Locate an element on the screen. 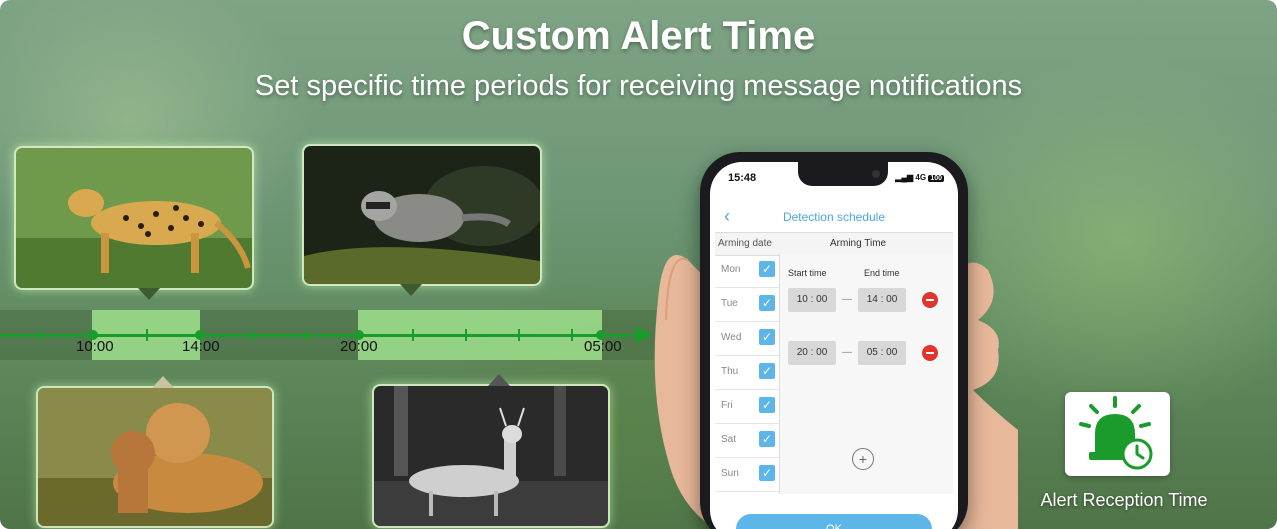  alert-card is located at coordinates (1117, 434).